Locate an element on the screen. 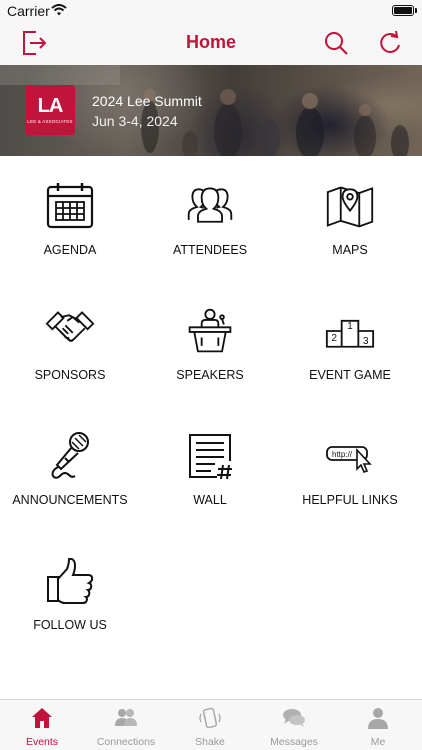 This screenshot has height=750, width=422. navigation-bar: Home is located at coordinates (211, 43).